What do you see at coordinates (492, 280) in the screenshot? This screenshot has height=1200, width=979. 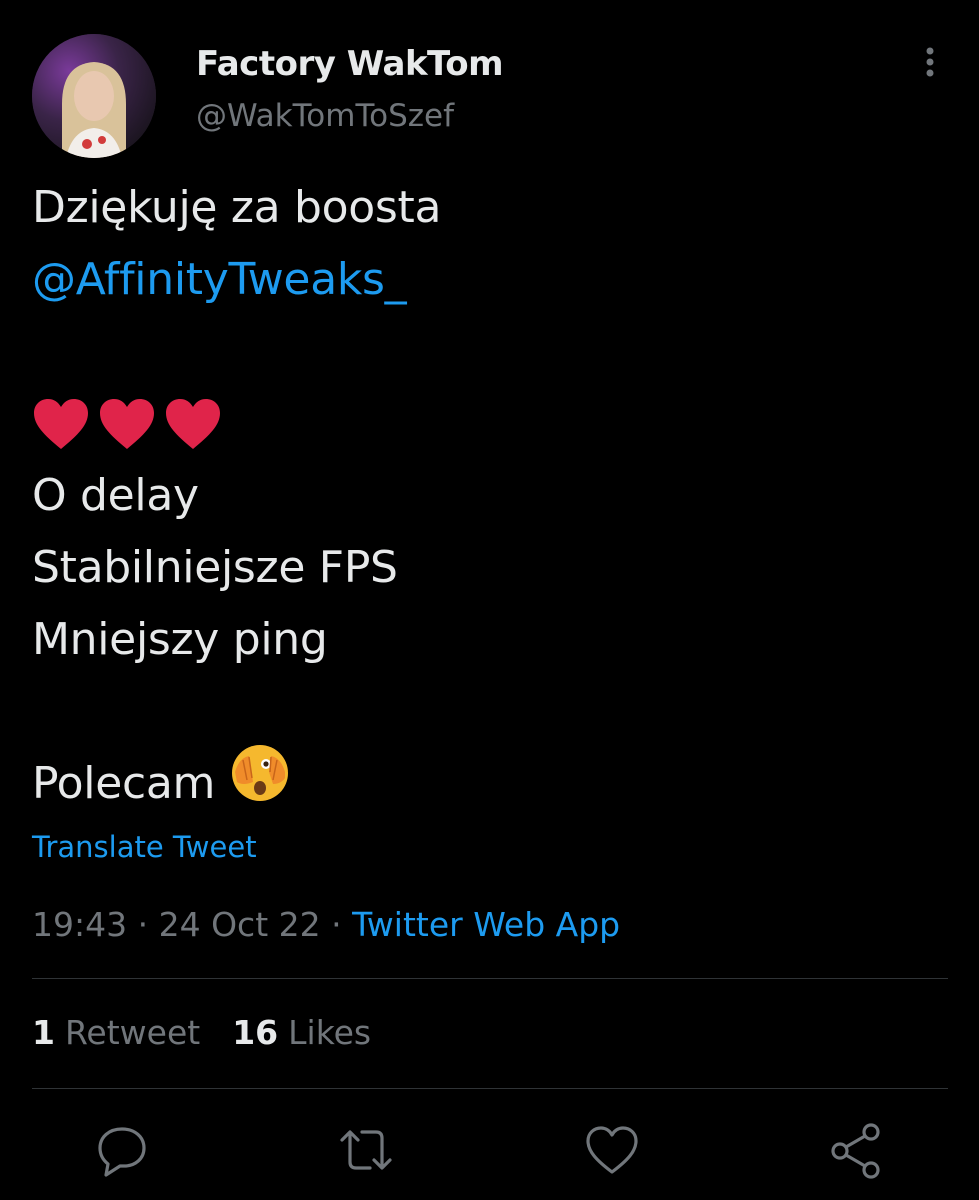 I see `tweet-line: @AffinityTweaks_` at bounding box center [492, 280].